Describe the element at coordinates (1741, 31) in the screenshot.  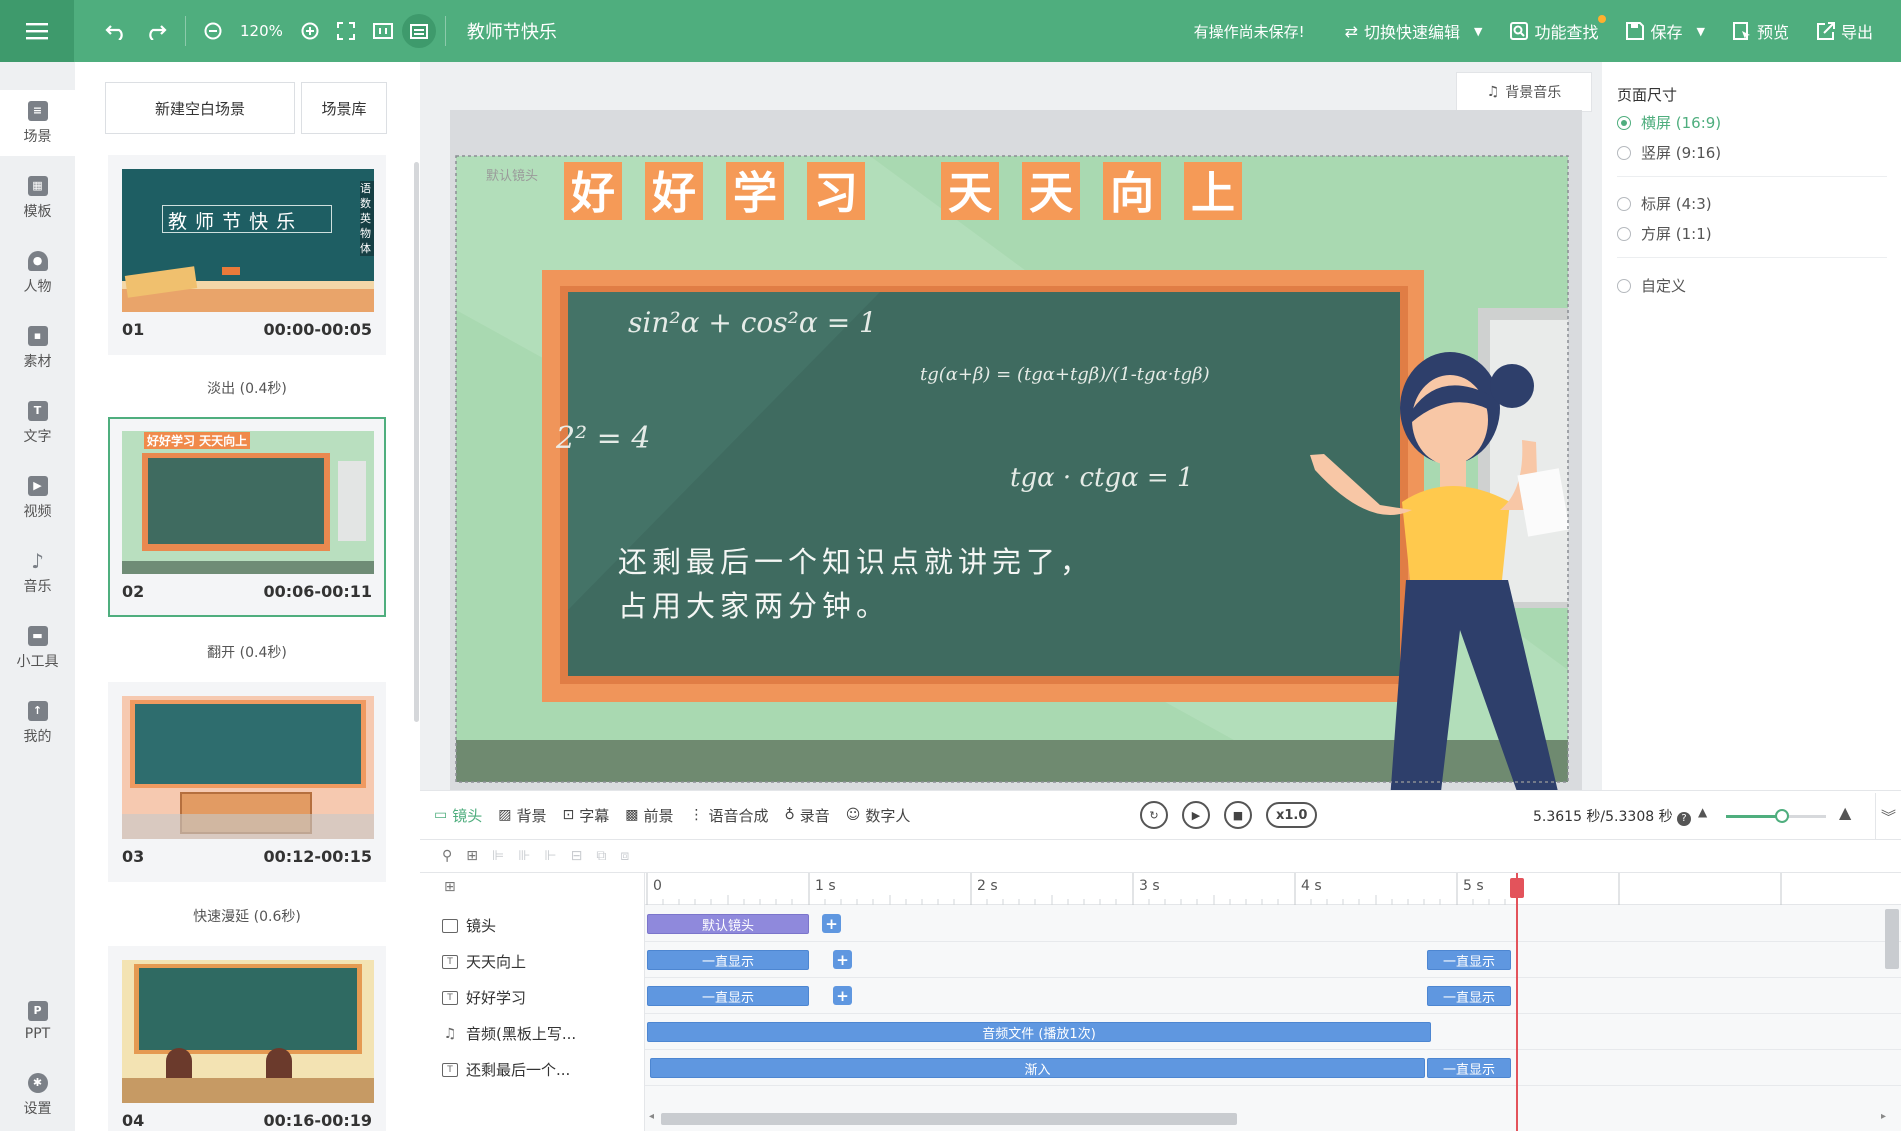
I see `preview-icon` at that location.